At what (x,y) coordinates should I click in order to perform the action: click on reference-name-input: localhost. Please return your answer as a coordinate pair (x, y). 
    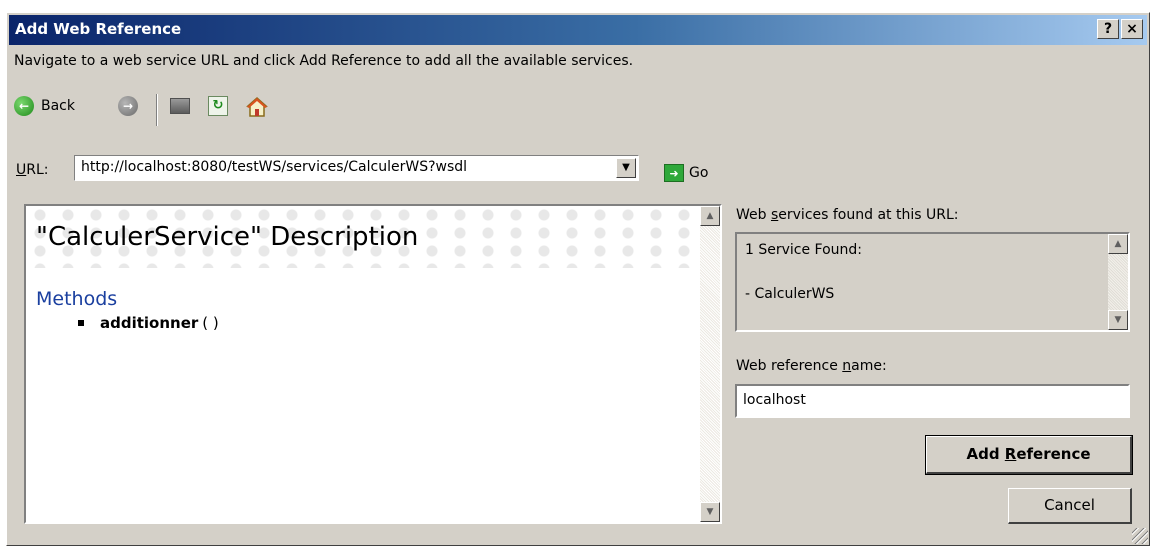
    Looking at the image, I should click on (932, 401).